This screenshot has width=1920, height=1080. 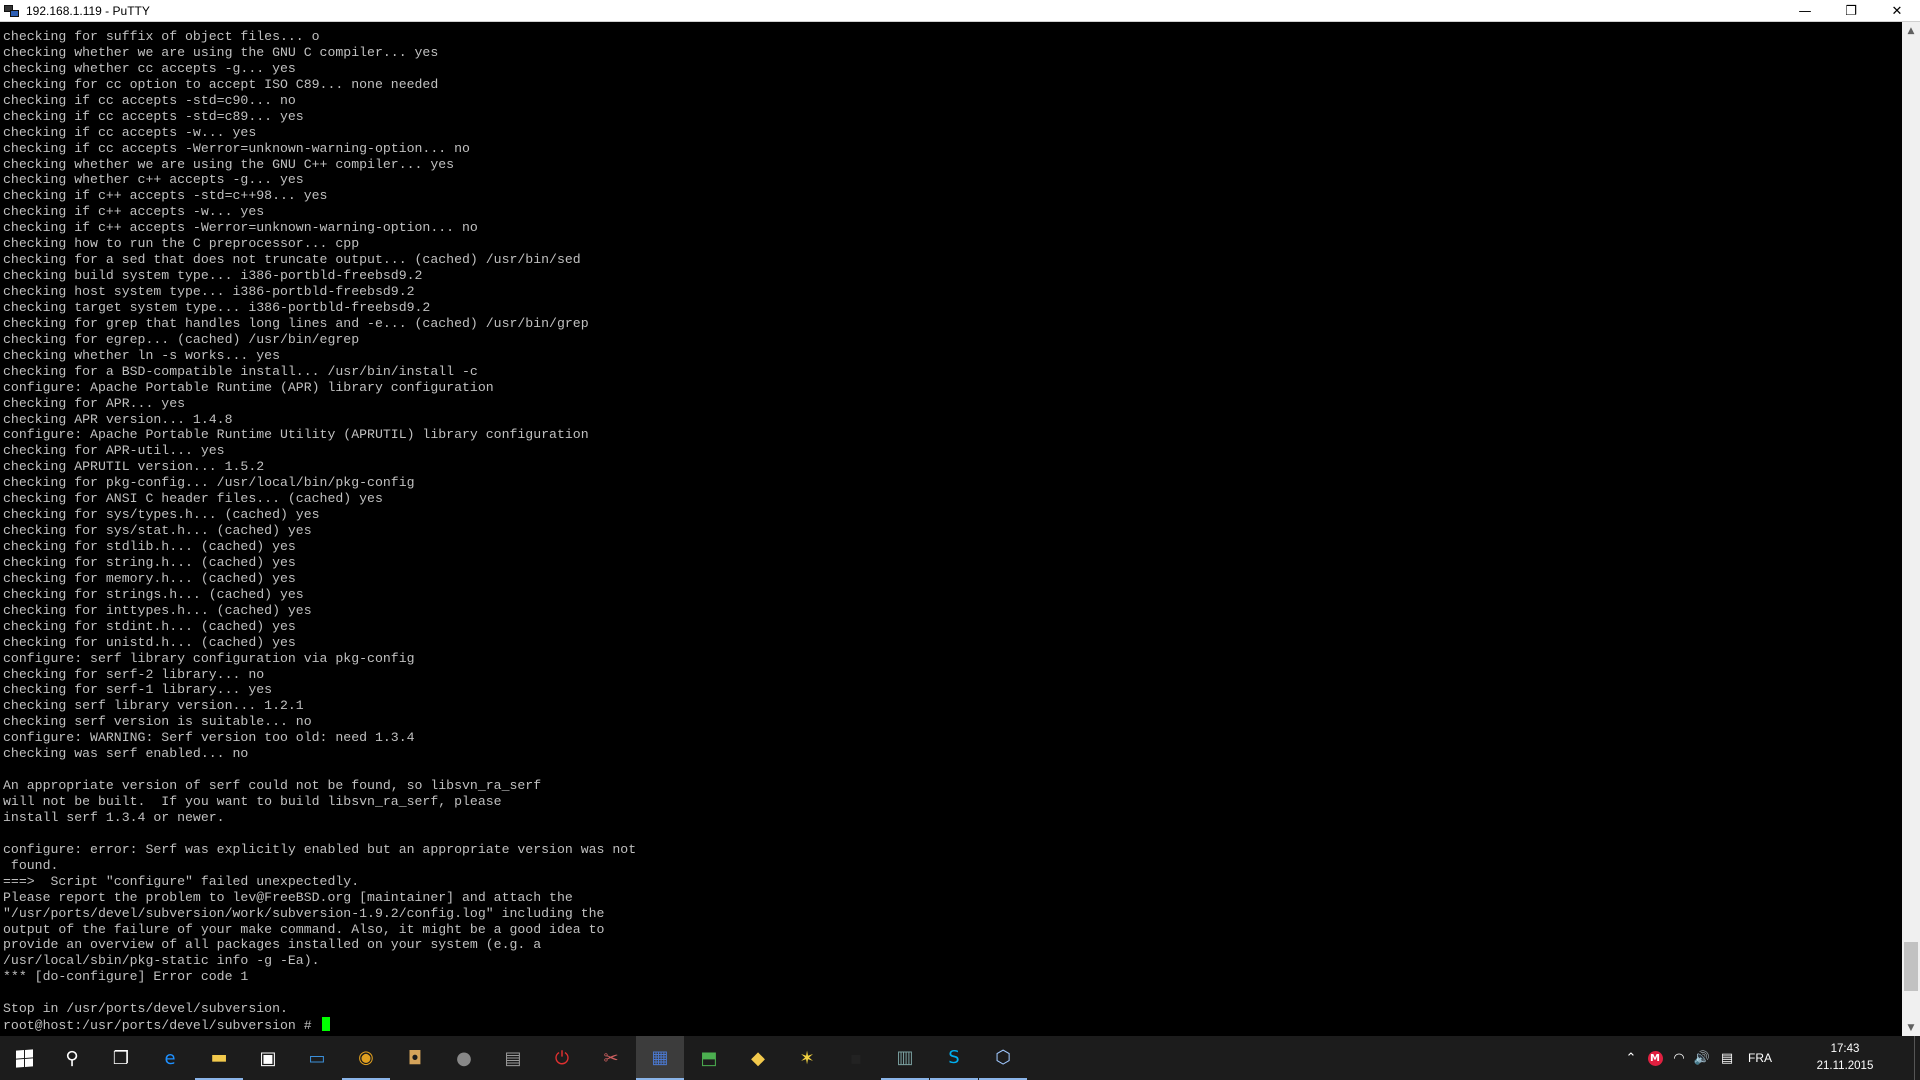 I want to click on terminal-line: found., so click(x=31, y=865).